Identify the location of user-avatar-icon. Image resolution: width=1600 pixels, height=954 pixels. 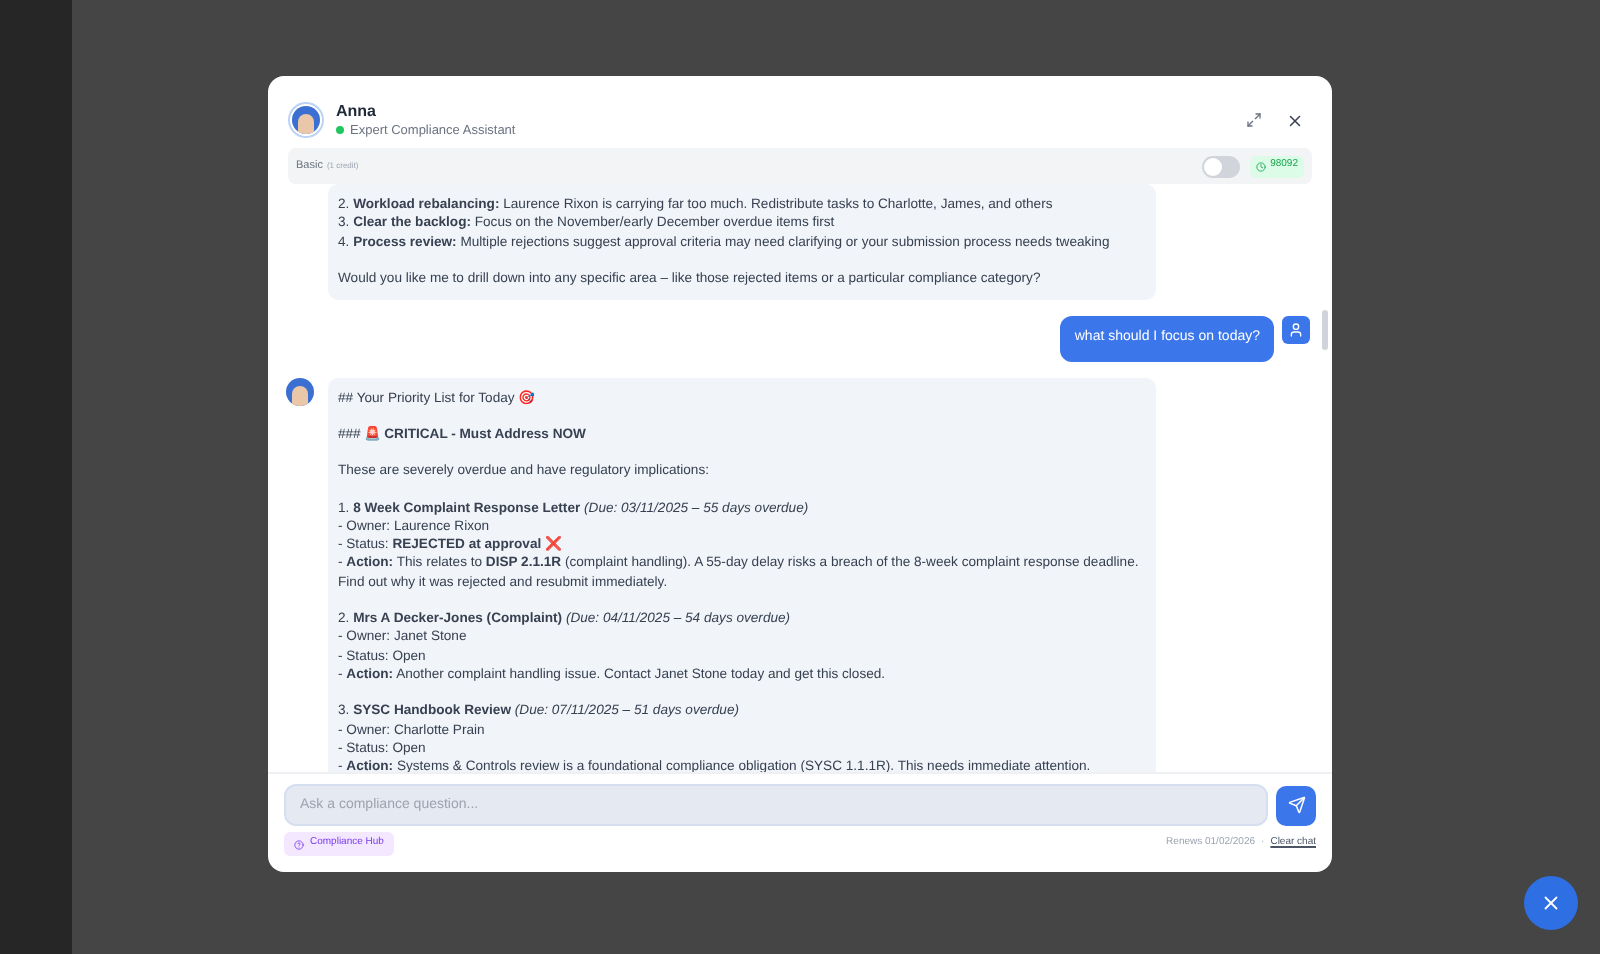
(1296, 330).